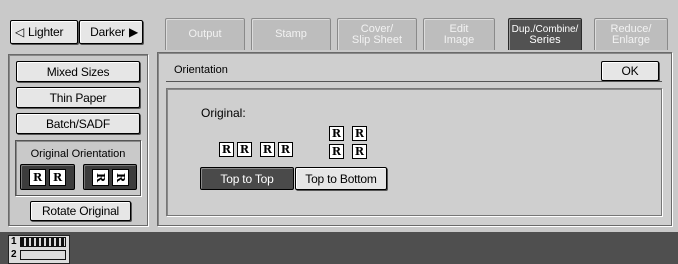 This screenshot has height=264, width=678. I want to click on tab-reduce-label-line2: Enlarge, so click(631, 39).